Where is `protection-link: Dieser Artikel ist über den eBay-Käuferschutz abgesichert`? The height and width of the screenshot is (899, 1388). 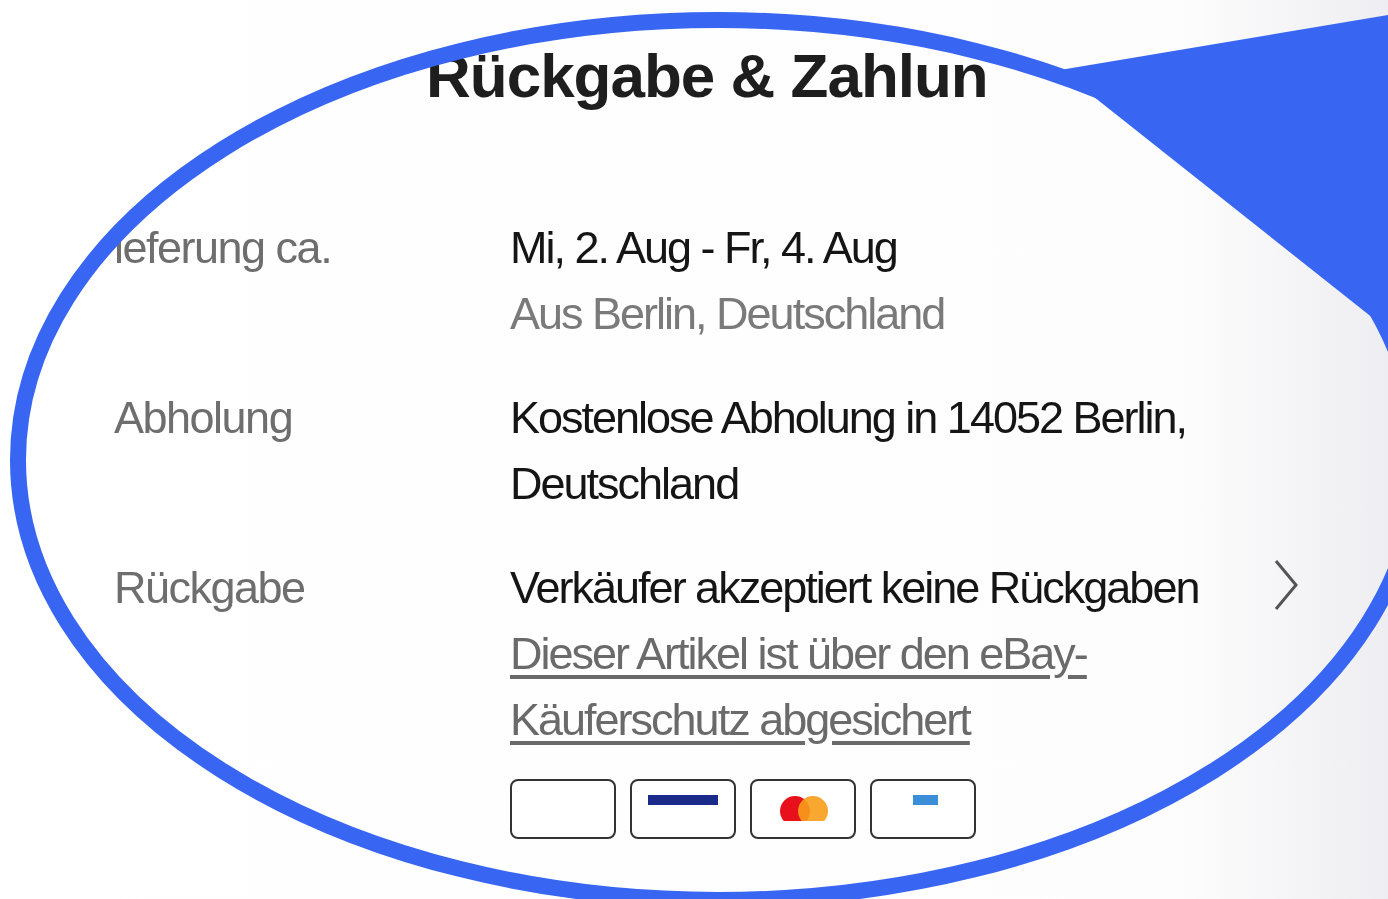
protection-link: Dieser Artikel ist über den eBay-Käuferschutz abgesichert is located at coordinates (890, 687).